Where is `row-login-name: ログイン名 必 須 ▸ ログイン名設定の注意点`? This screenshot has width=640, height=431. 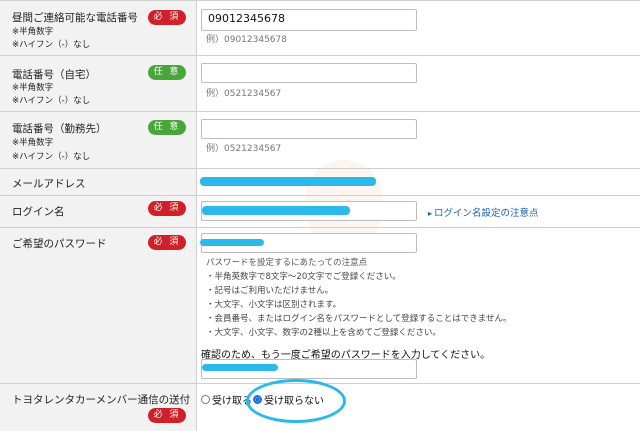 row-login-name: ログイン名 必 須 ▸ ログイン名設定の注意点 is located at coordinates (320, 211).